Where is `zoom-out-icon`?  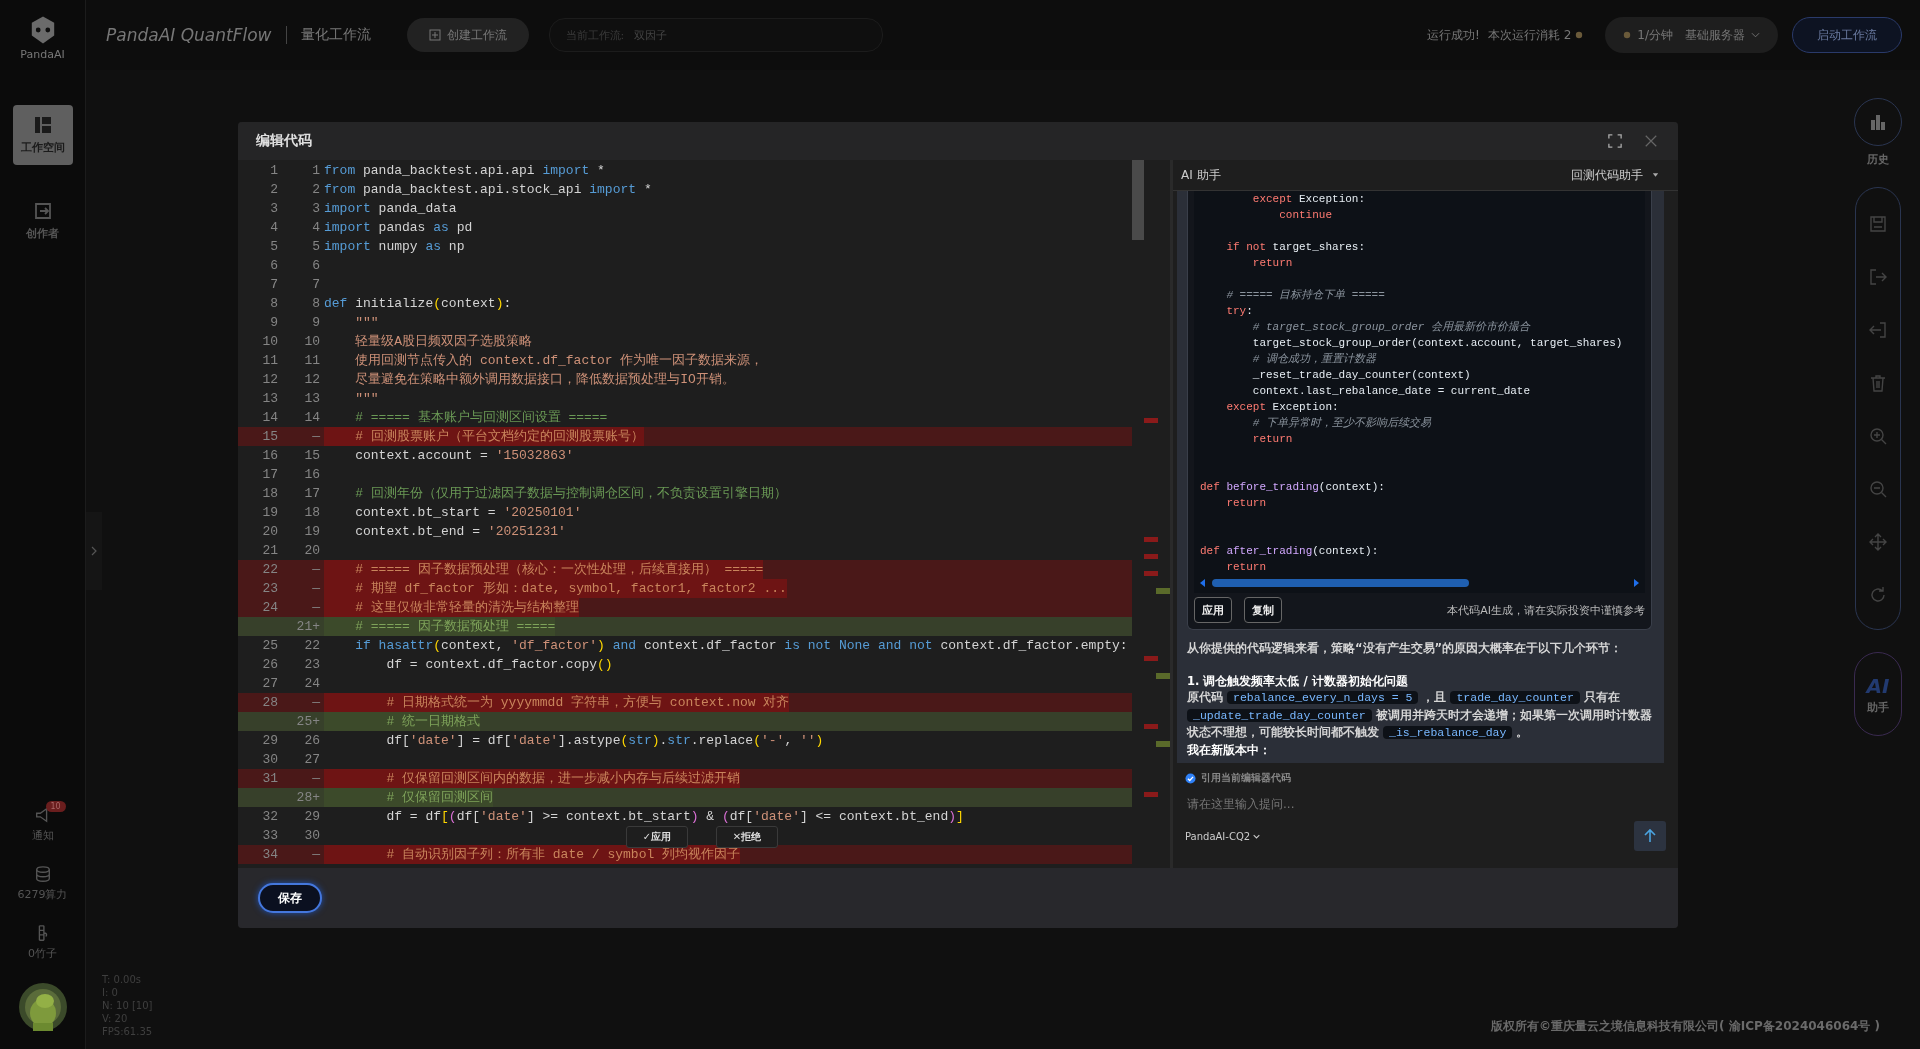
zoom-out-icon is located at coordinates (1878, 489).